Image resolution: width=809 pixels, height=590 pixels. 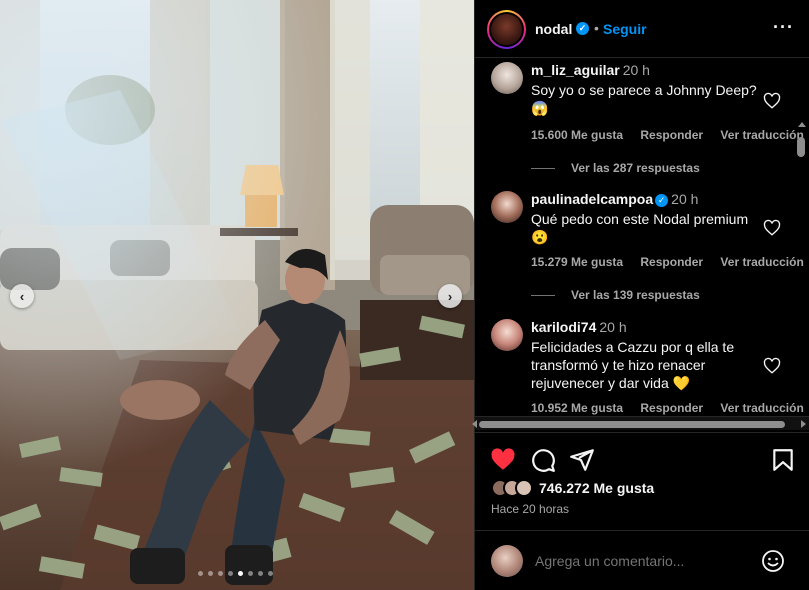 What do you see at coordinates (474, 424) in the screenshot?
I see `scroll-left-arrow-icon` at bounding box center [474, 424].